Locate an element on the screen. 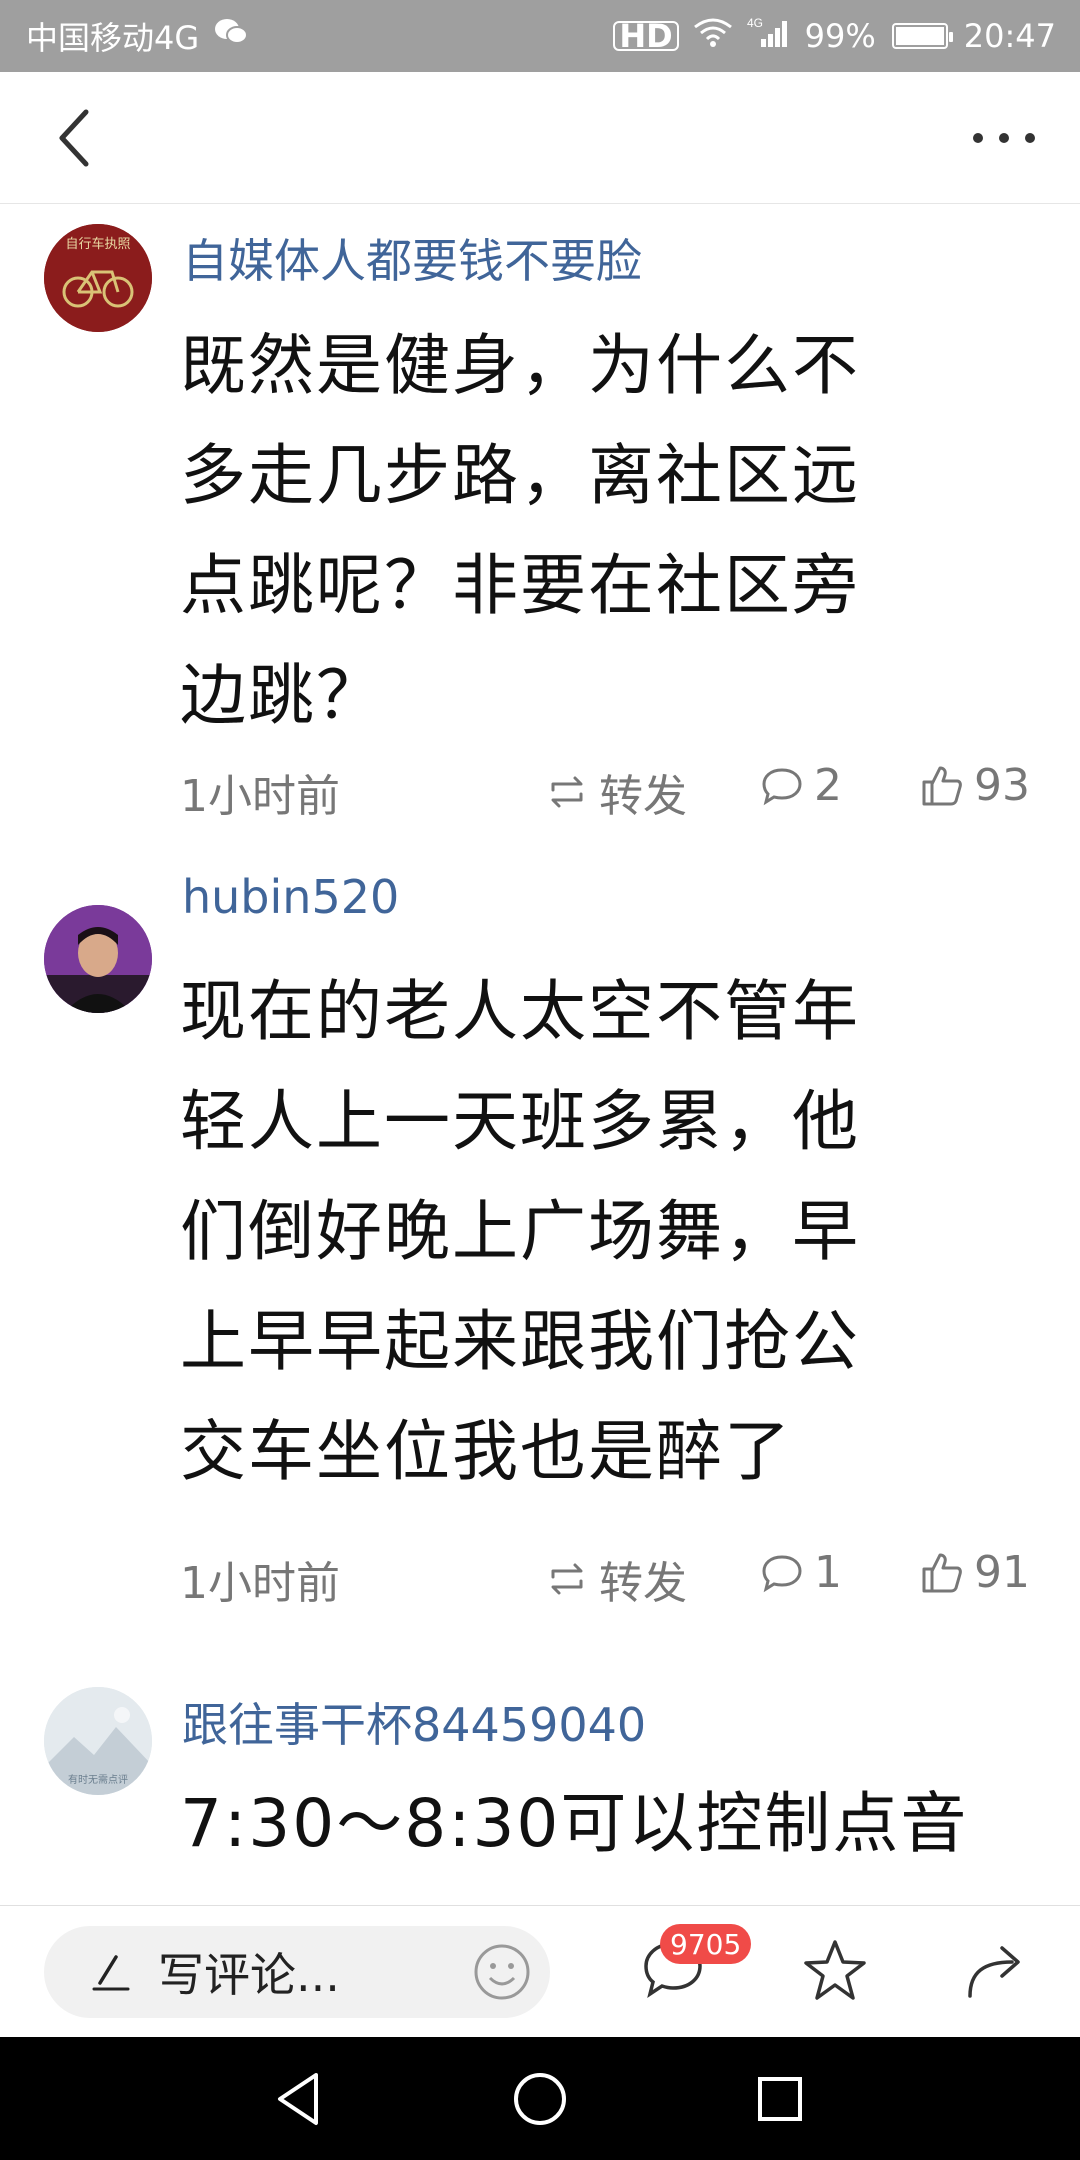 Image resolution: width=1080 pixels, height=2160 pixels. carrier-label: 中国移动4G is located at coordinates (113, 38).